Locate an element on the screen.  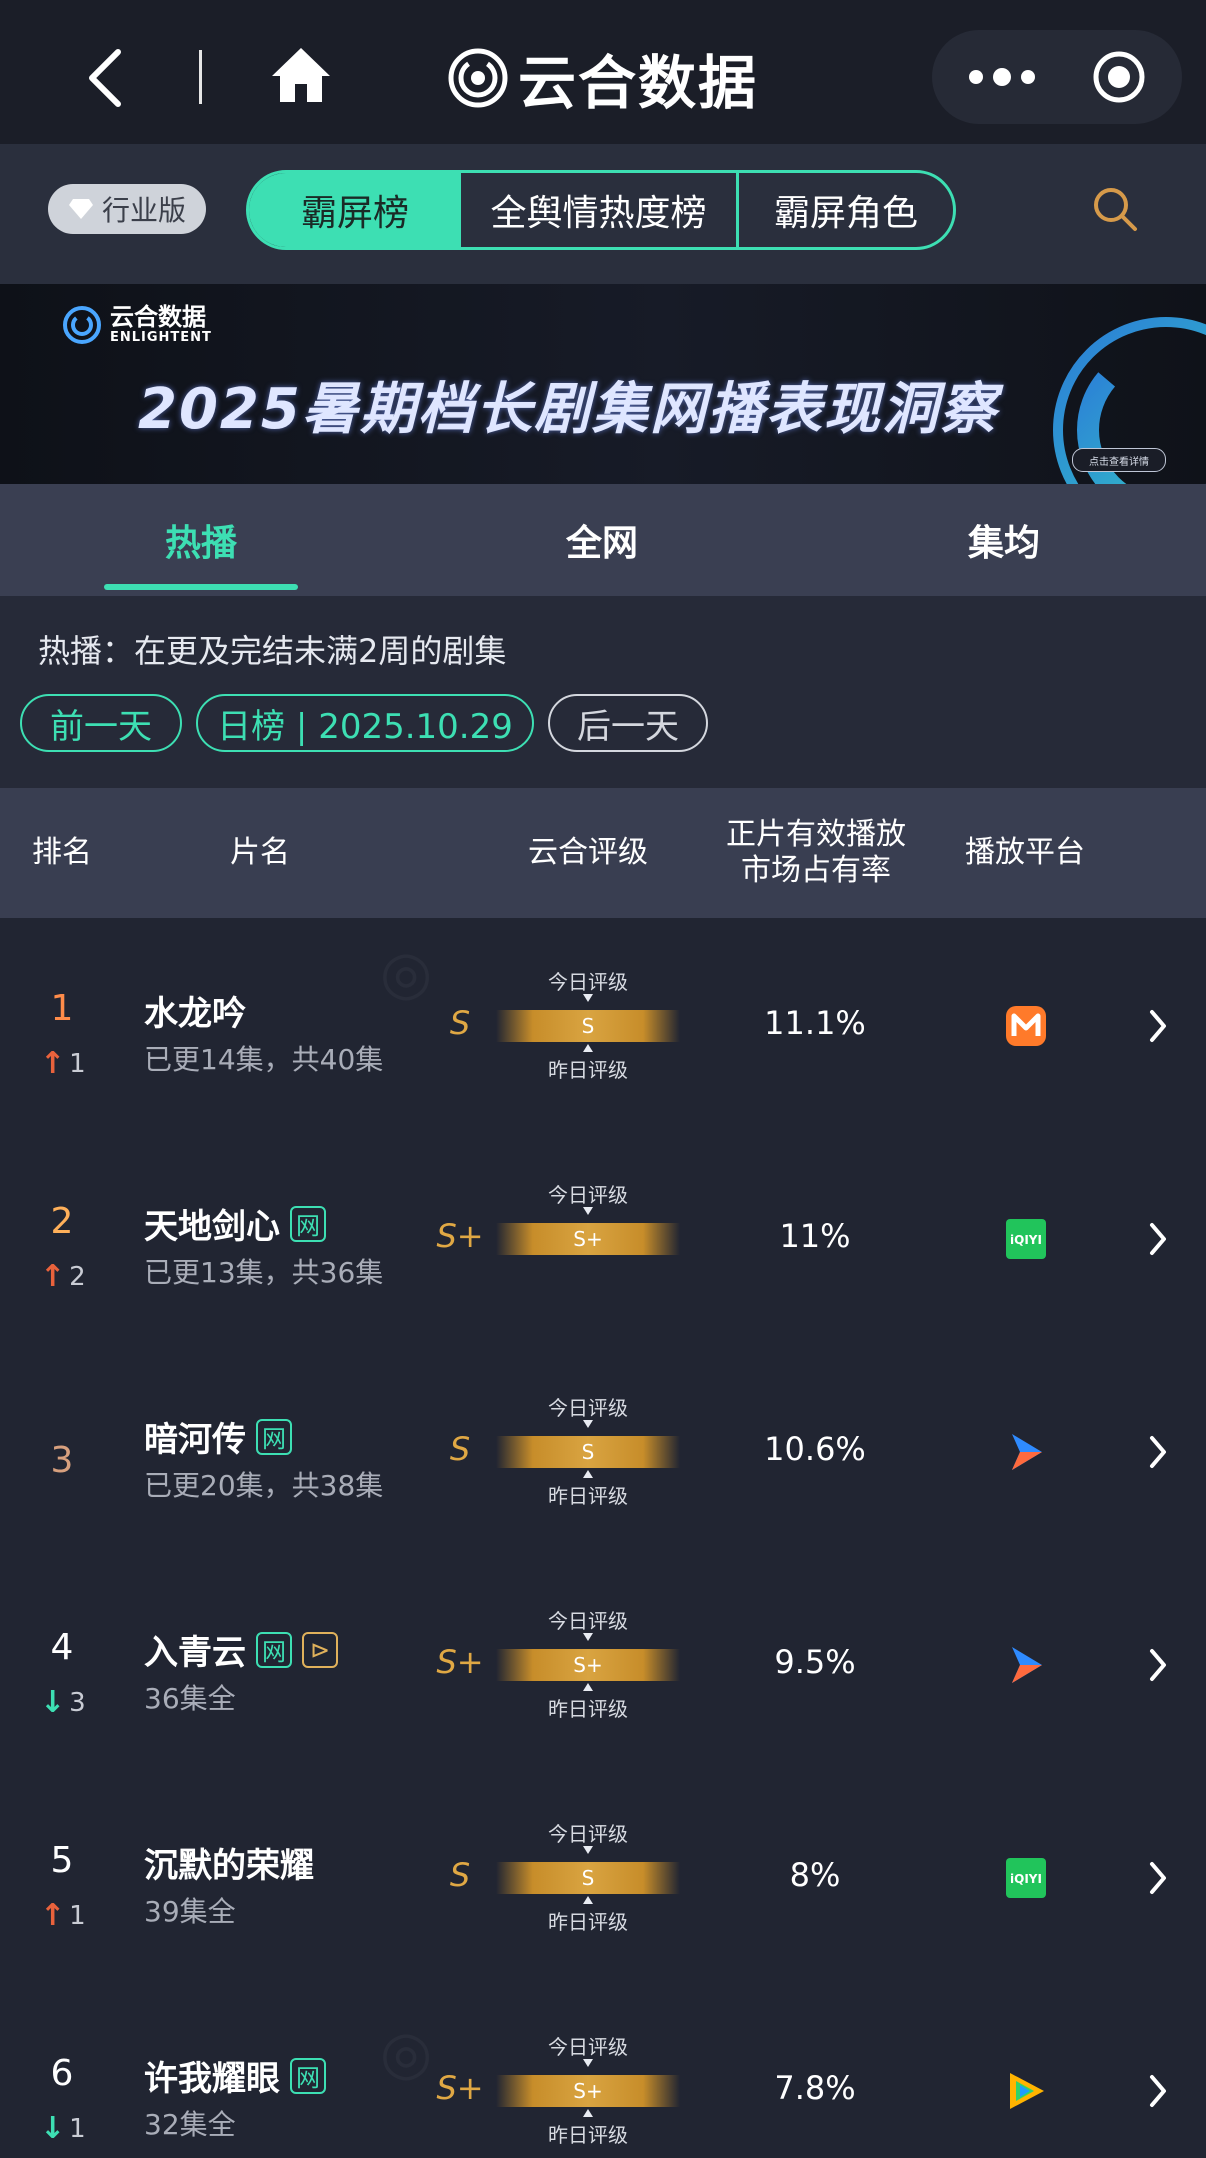
list-item: 2 ↑ 2 天地剑心网已更13集，共36集 S+ 今日评级 S+ 11% iQIYI is located at coordinates (603, 1237).